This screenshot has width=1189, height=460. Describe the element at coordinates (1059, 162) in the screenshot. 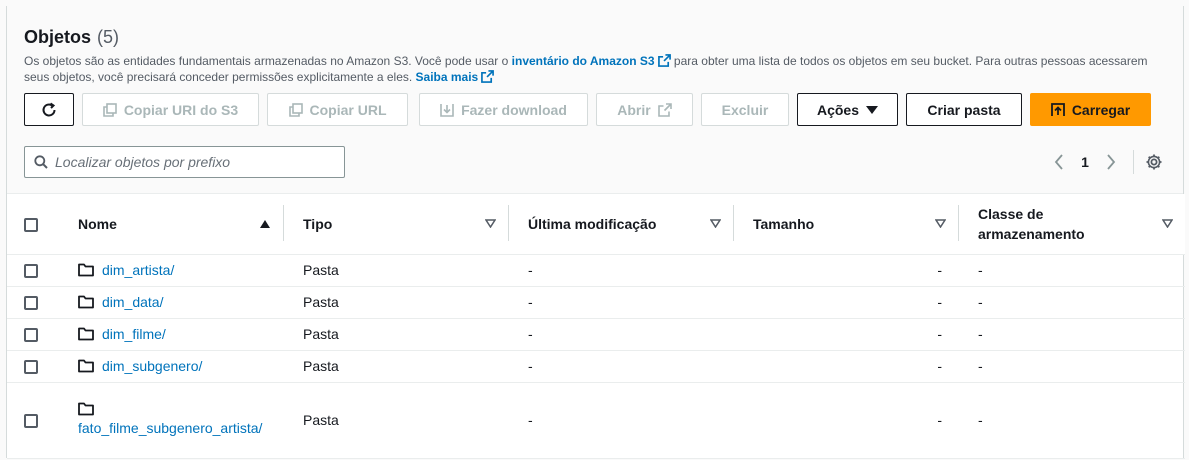

I see `previous-page-button` at that location.